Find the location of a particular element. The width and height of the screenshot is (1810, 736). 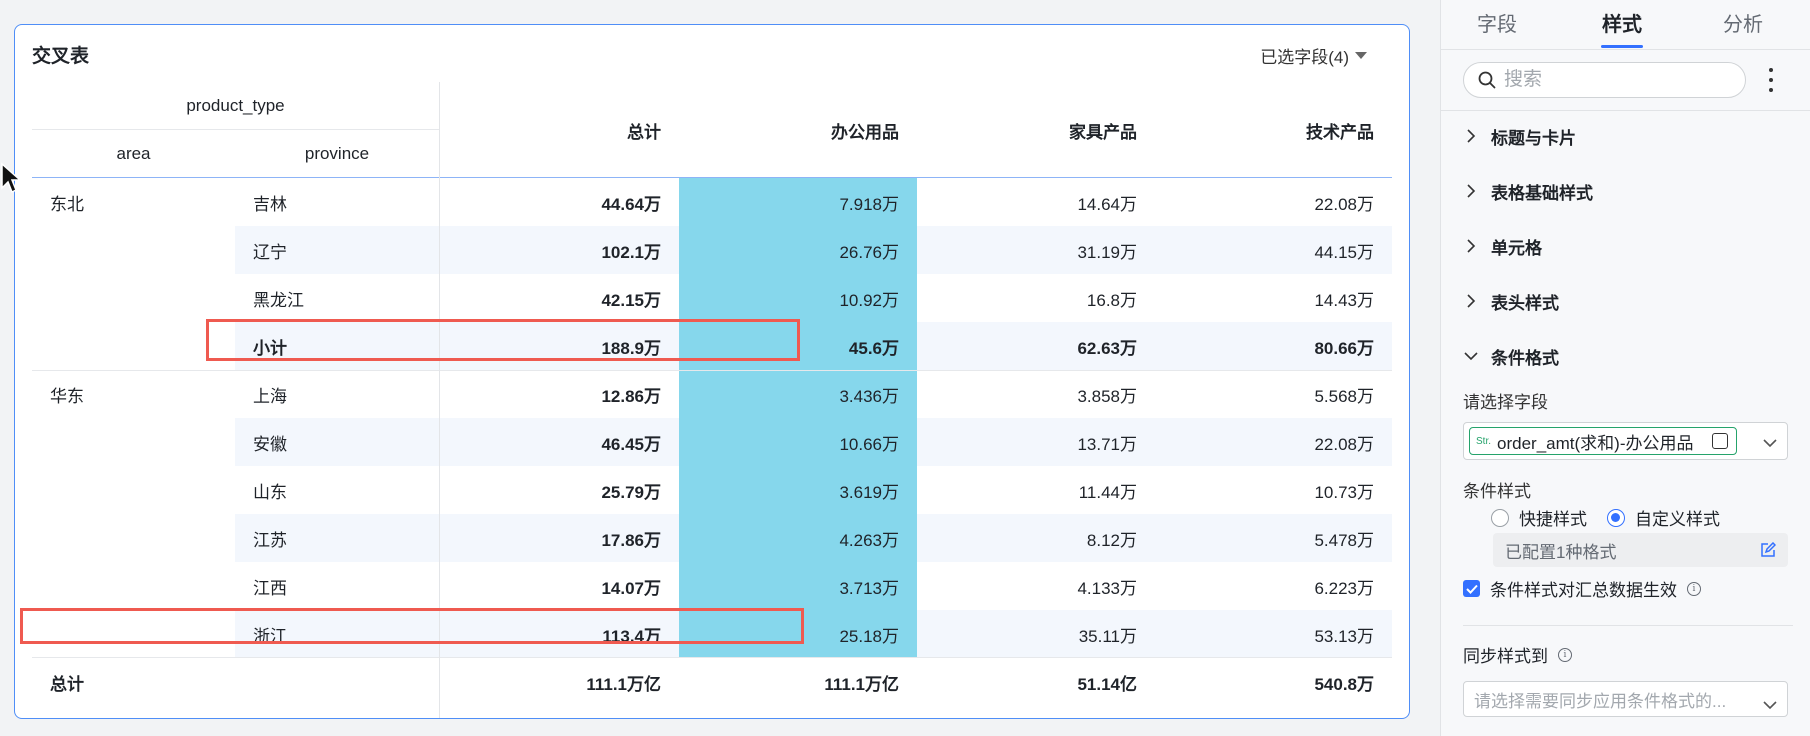

column-header-furniture: 家具产品 is located at coordinates (1036, 130).